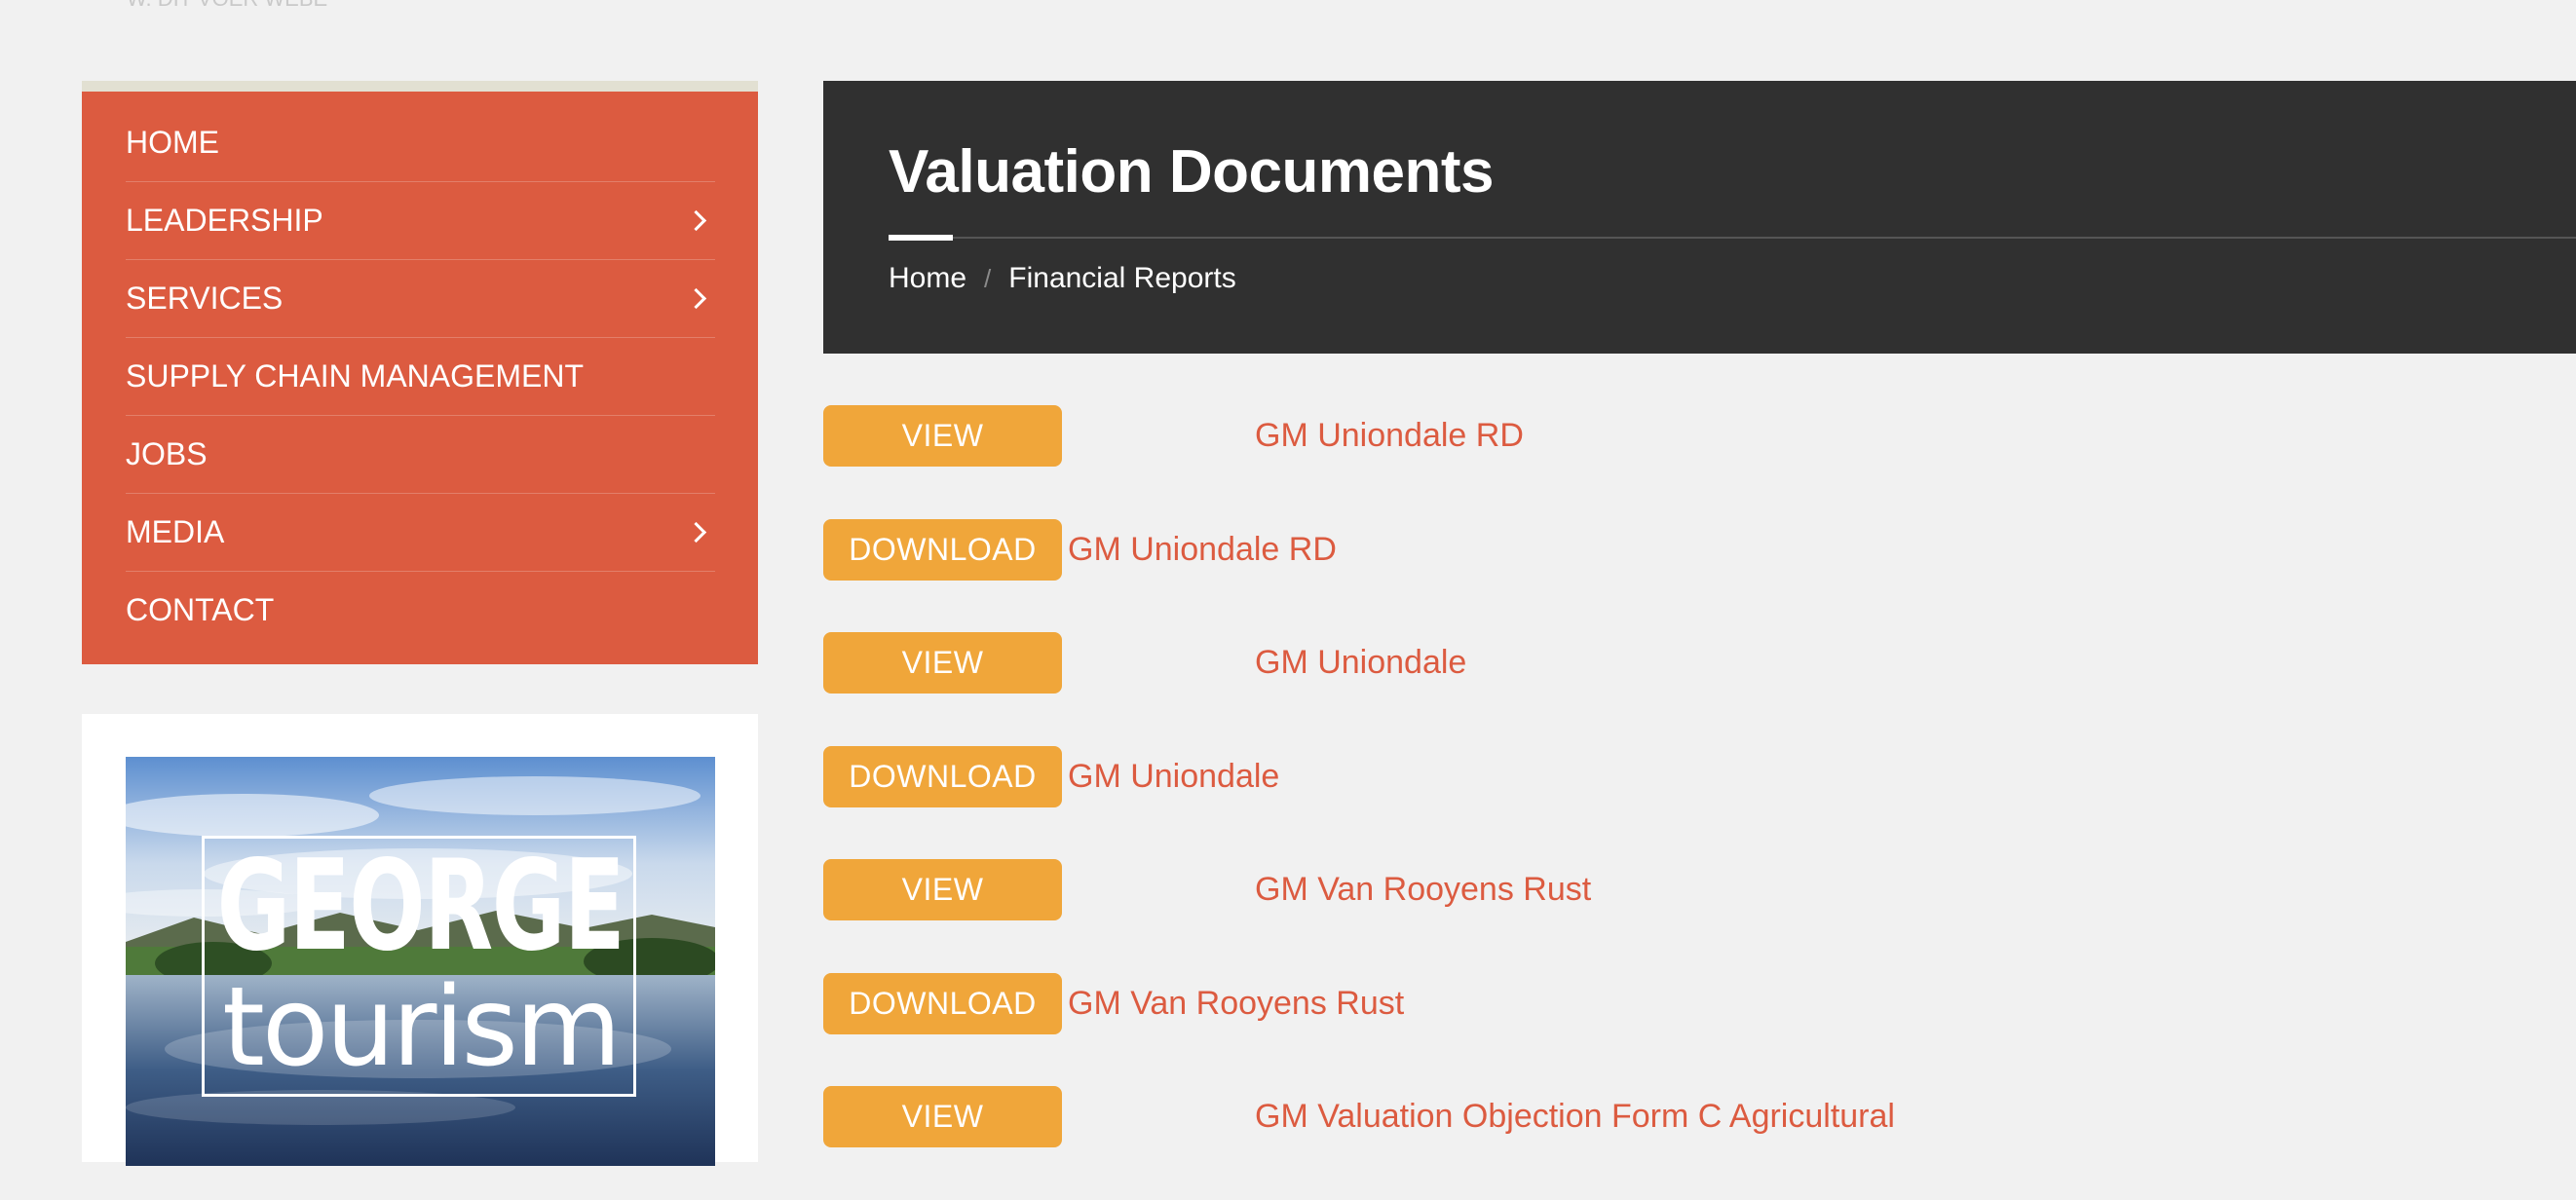 This screenshot has width=2576, height=1200. What do you see at coordinates (420, 533) in the screenshot?
I see `nav-item-media: MEDIA` at bounding box center [420, 533].